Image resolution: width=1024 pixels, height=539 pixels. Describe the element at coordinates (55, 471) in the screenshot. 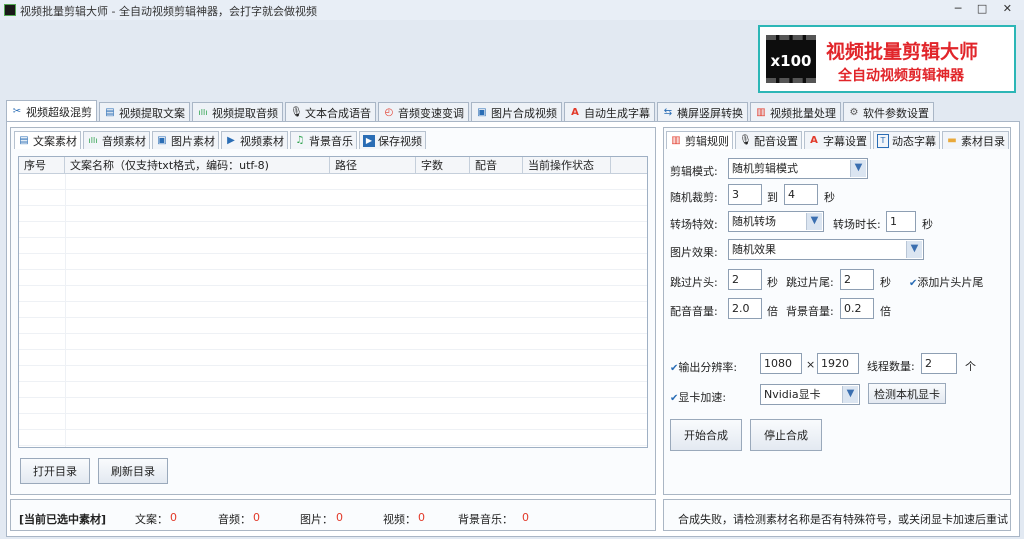

I see `open-folder-button: 打开目录` at that location.